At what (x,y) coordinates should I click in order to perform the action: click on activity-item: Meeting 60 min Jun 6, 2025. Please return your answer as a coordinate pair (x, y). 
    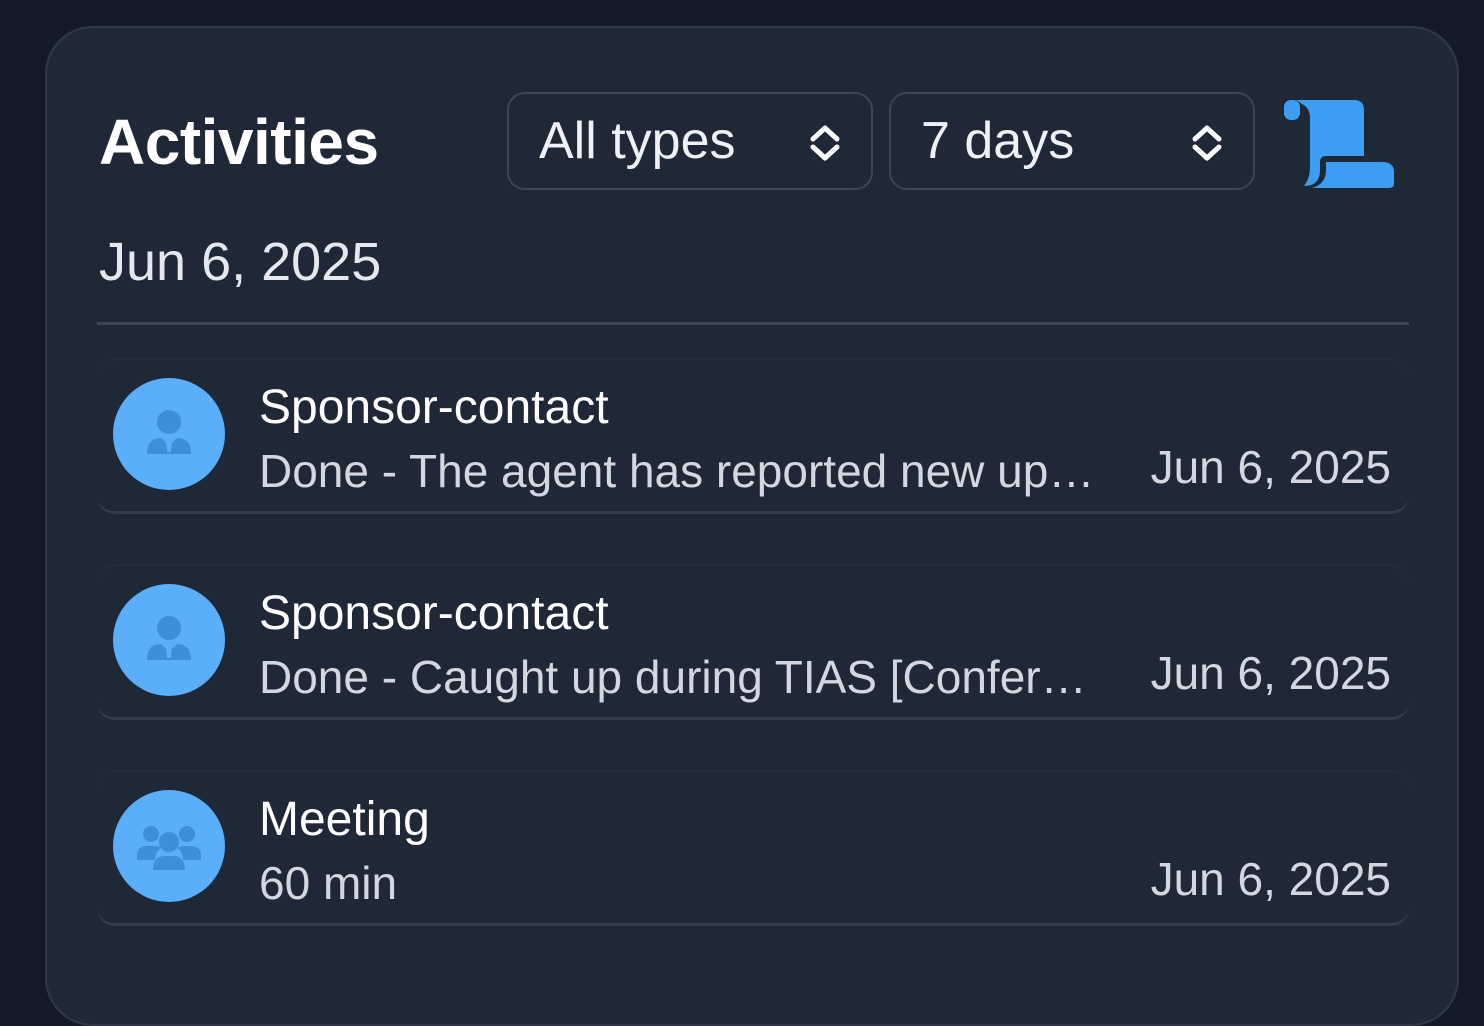
    Looking at the image, I should click on (753, 848).